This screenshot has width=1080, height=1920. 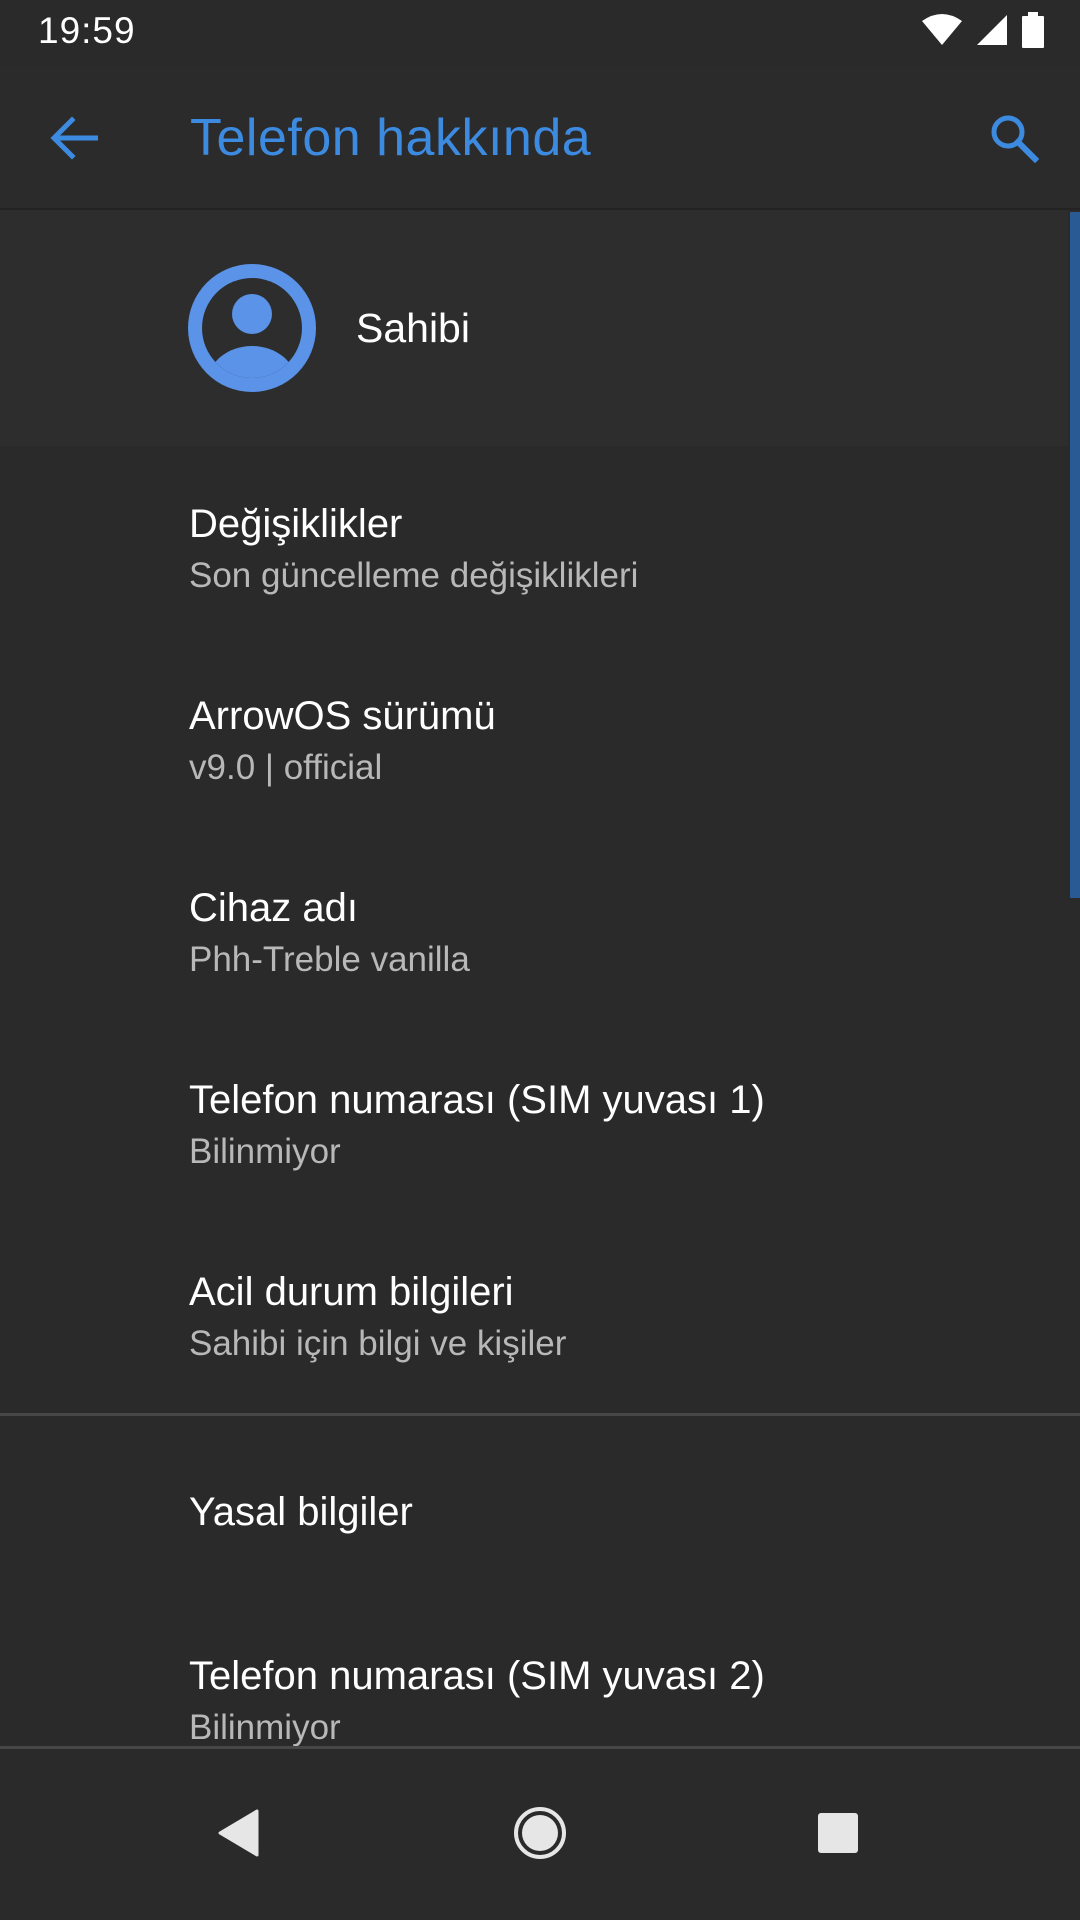 I want to click on recents-square-icon, so click(x=838, y=1835).